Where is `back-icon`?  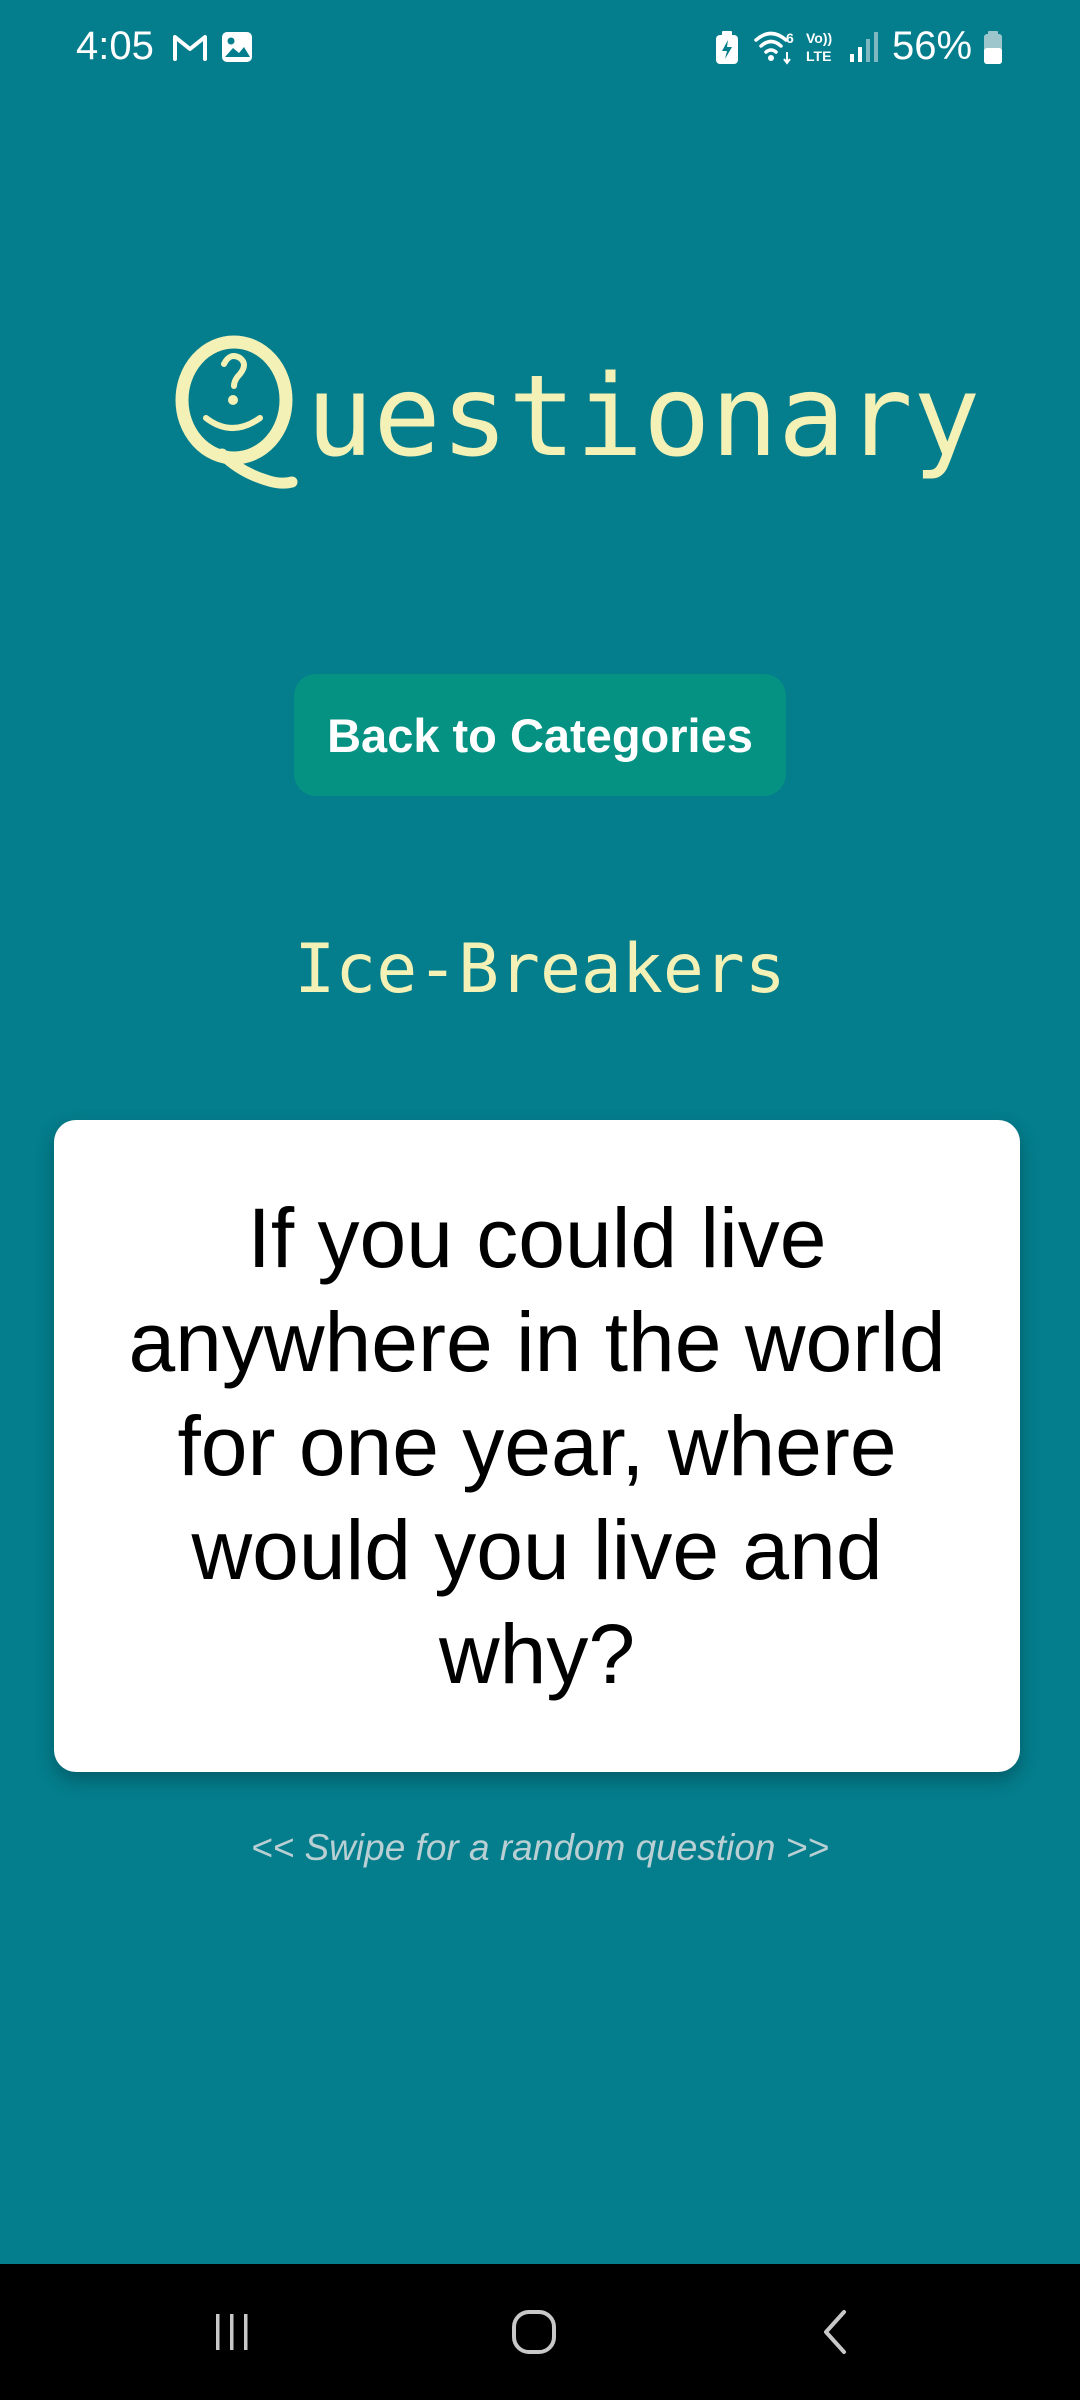 back-icon is located at coordinates (835, 2332).